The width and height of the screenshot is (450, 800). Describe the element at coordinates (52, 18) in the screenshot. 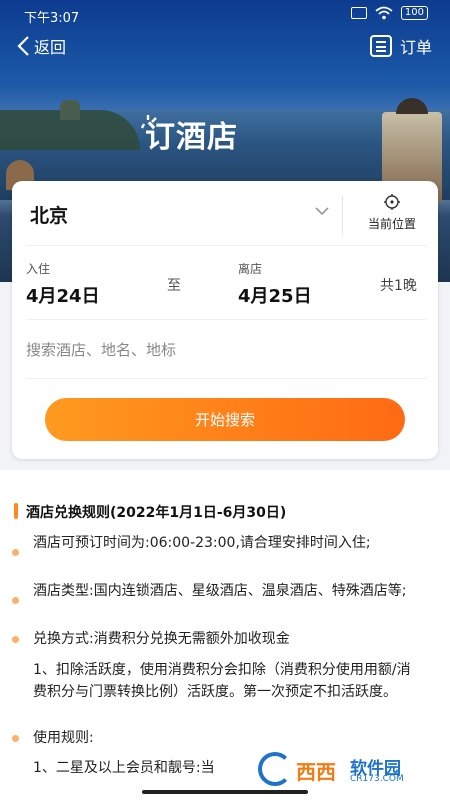

I see `status-time: 下午3:07` at that location.